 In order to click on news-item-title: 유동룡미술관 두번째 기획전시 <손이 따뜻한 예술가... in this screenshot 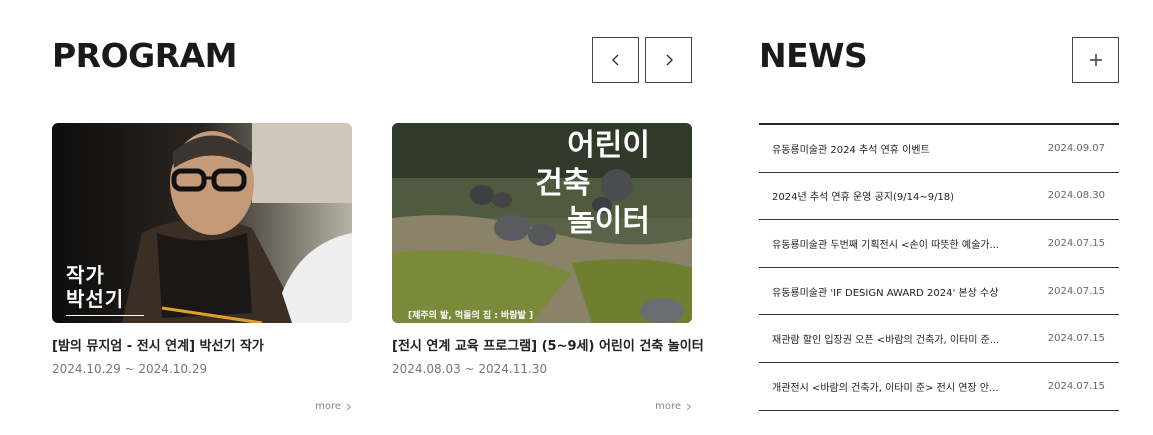, I will do `click(886, 245)`.